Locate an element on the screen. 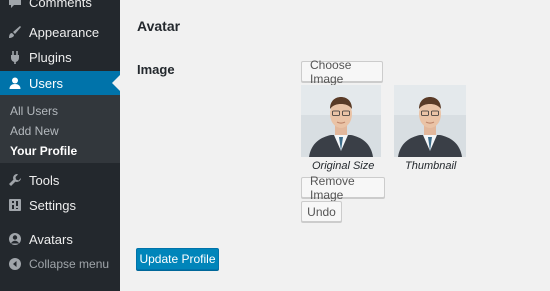  collapse-icon is located at coordinates (15, 264).